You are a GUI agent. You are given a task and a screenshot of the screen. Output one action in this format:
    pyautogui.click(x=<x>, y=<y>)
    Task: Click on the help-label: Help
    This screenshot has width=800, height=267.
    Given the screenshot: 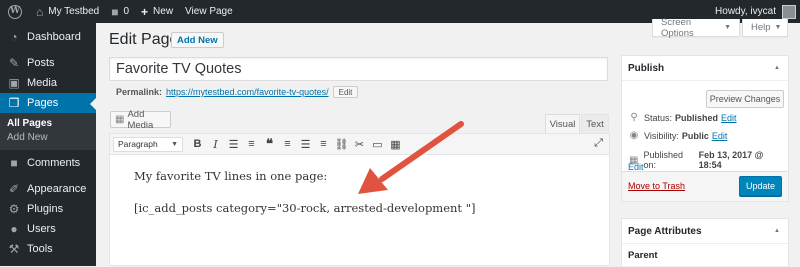 What is the action you would take?
    pyautogui.click(x=761, y=27)
    